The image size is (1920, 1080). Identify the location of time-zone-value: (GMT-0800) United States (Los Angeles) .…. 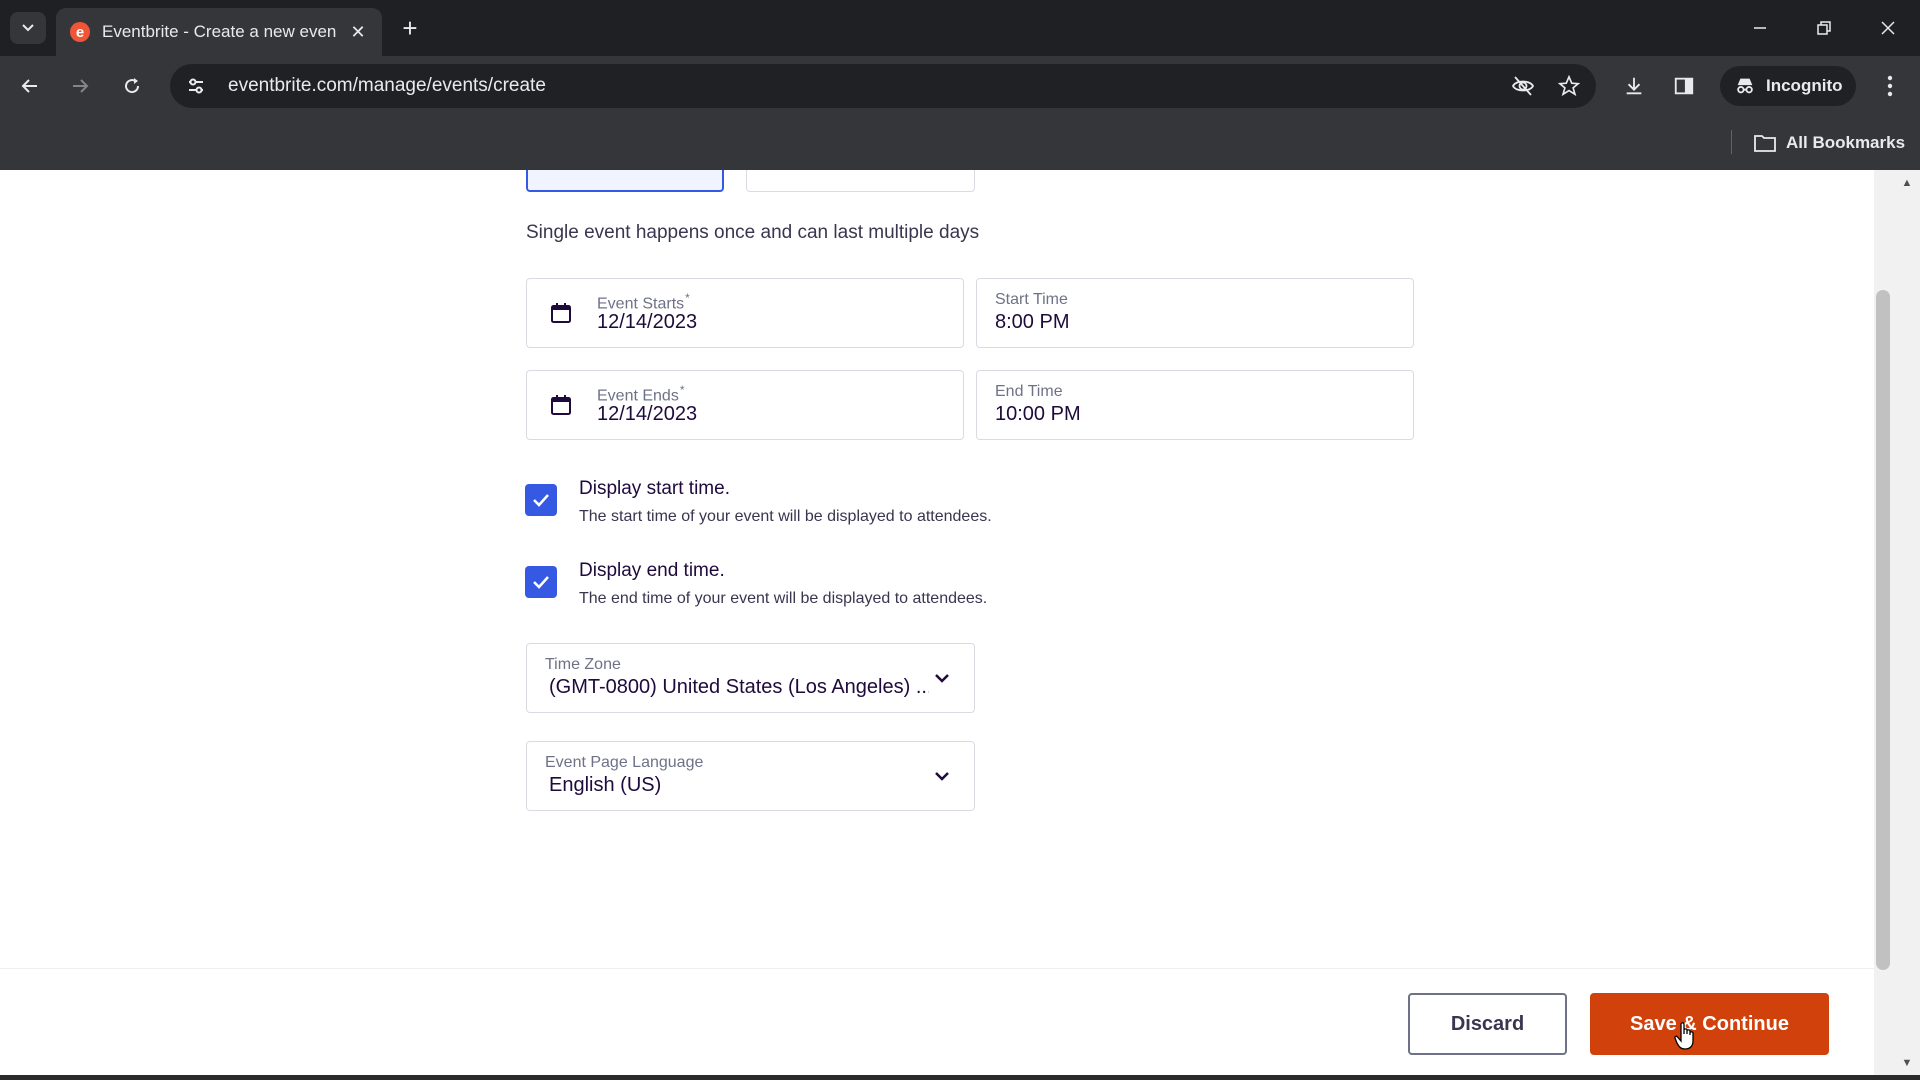
(739, 687).